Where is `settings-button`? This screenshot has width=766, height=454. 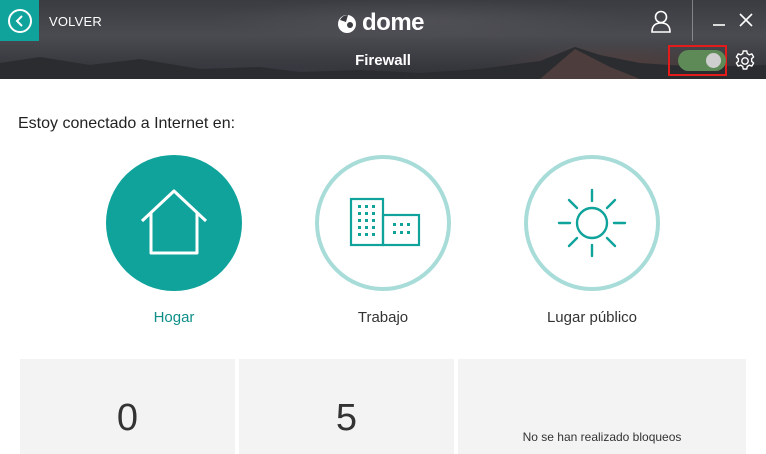 settings-button is located at coordinates (745, 61).